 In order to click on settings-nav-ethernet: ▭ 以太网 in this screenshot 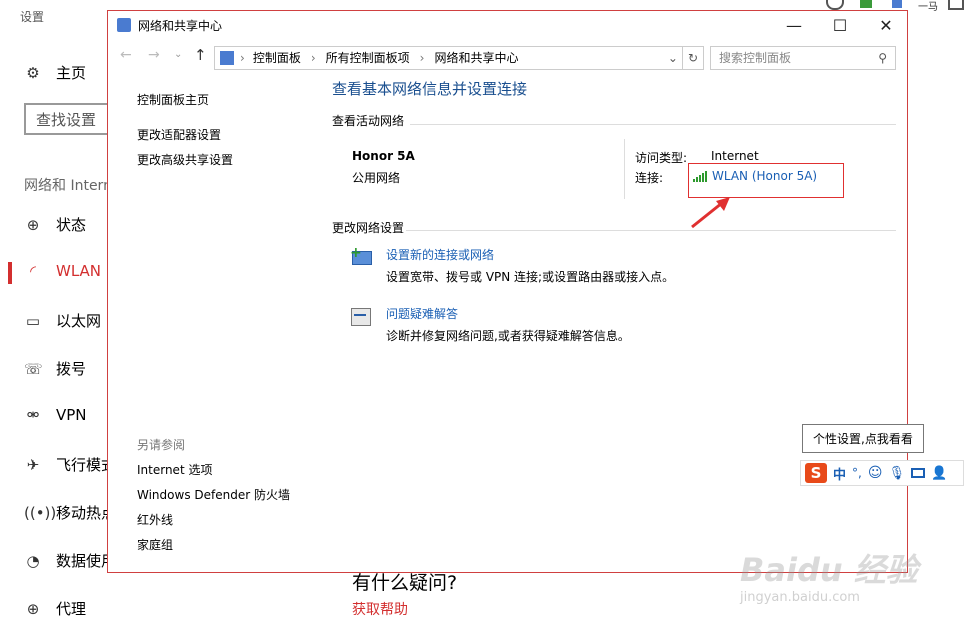, I will do `click(62, 320)`.